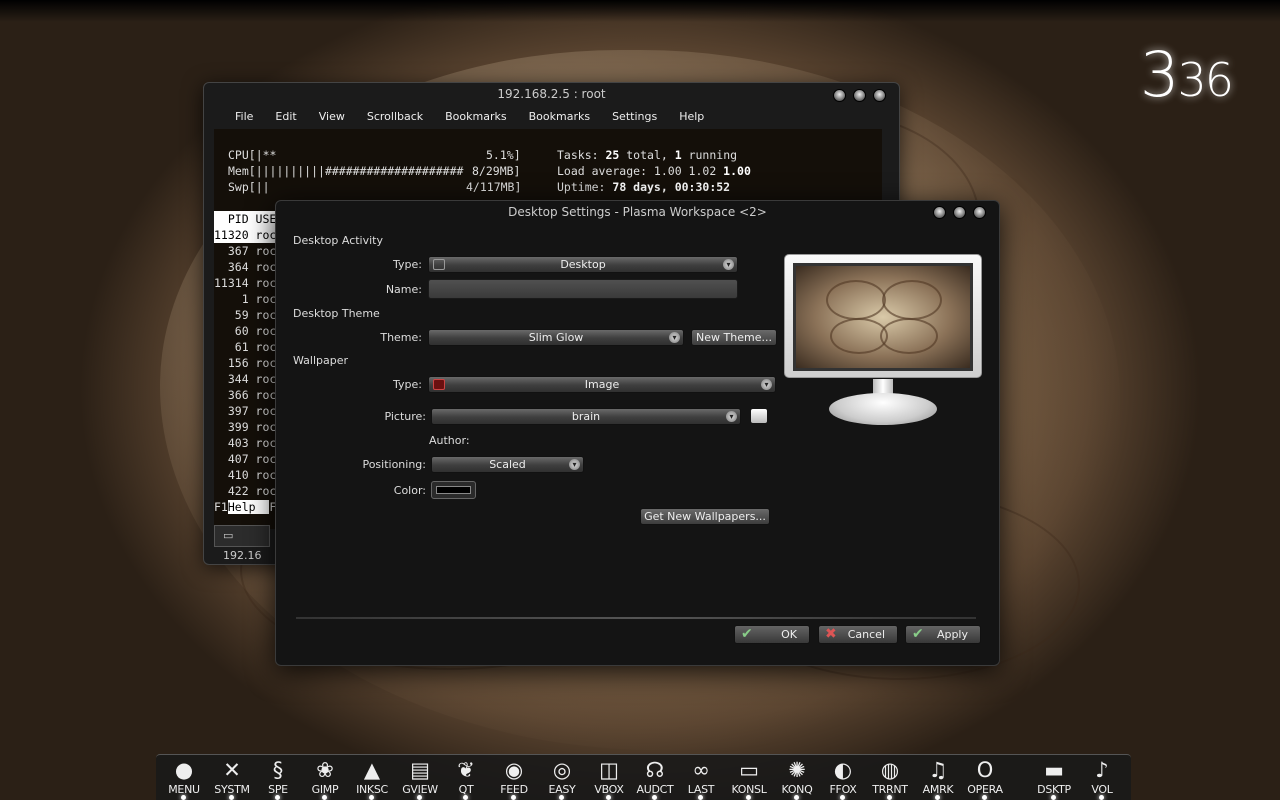  What do you see at coordinates (394, 464) in the screenshot?
I see `positioning-label: Positioning:` at bounding box center [394, 464].